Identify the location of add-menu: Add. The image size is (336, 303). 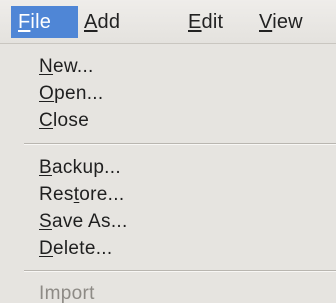
(102, 22).